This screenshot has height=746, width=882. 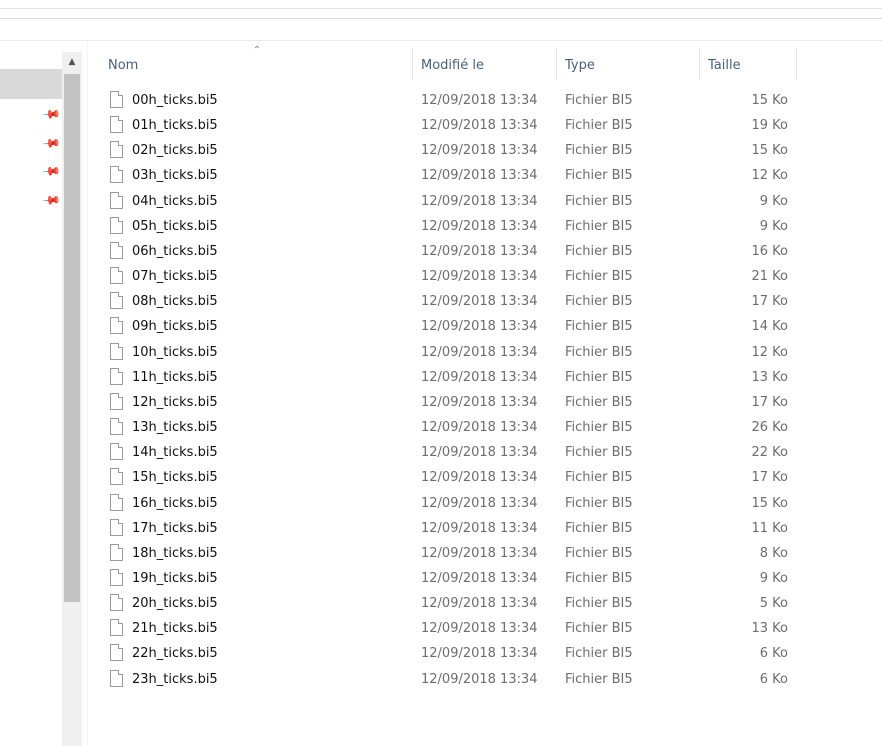 I want to click on file-name: 01h_ticks.bi5, so click(x=175, y=126).